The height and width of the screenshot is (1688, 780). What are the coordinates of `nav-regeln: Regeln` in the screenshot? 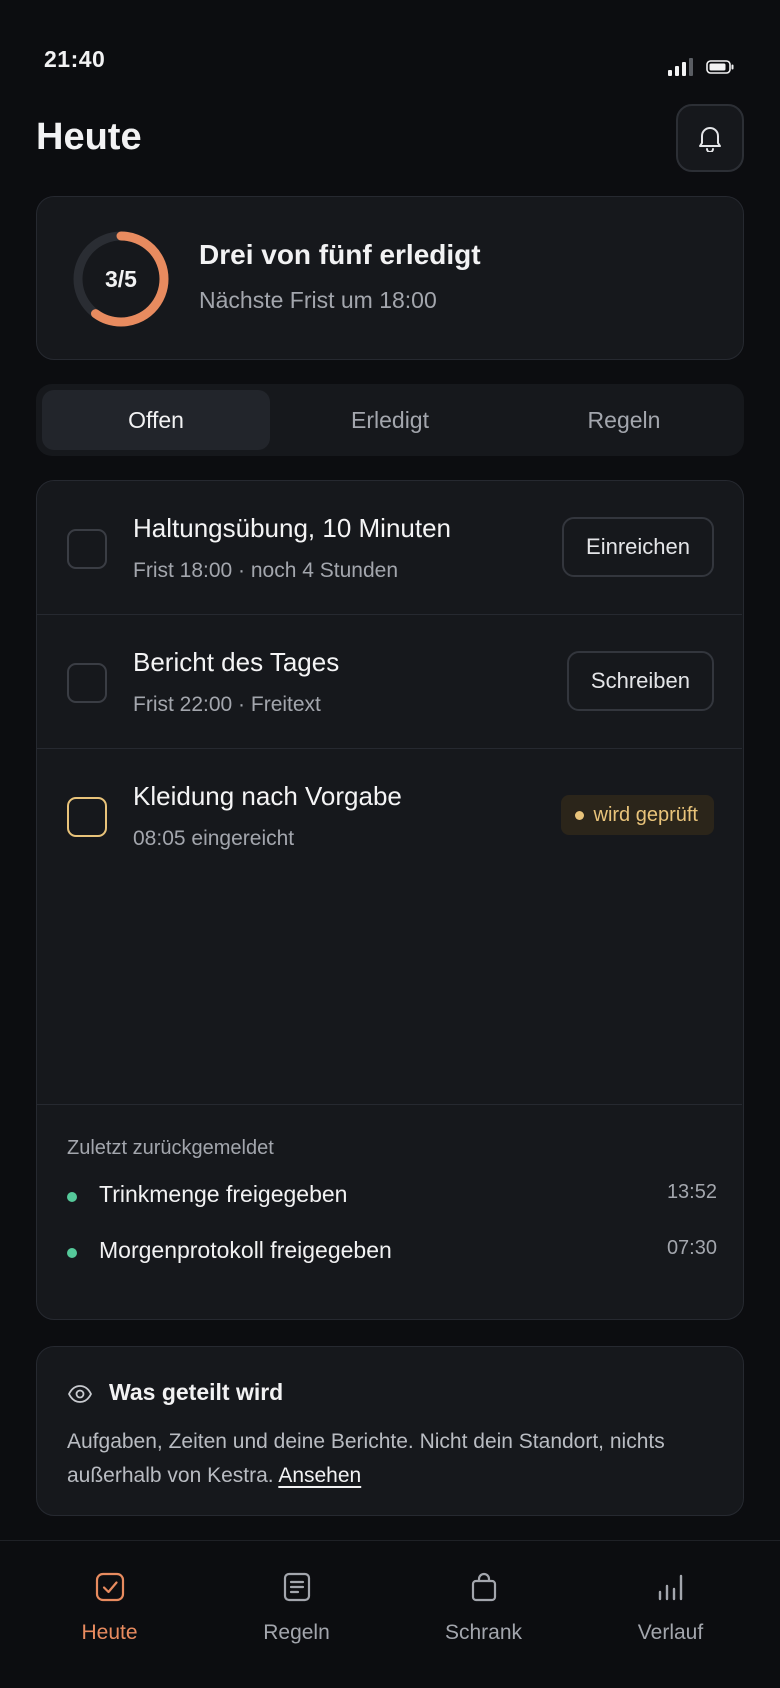 It's located at (296, 1601).